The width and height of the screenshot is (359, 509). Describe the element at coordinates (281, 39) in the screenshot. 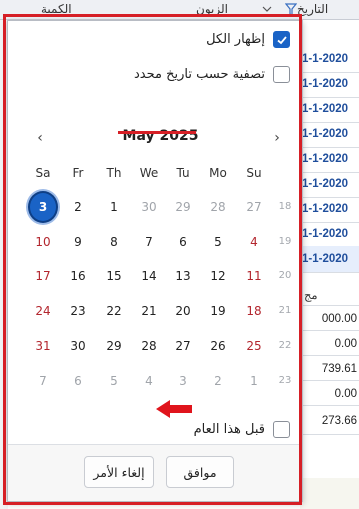

I see `show-all-checkbox` at that location.